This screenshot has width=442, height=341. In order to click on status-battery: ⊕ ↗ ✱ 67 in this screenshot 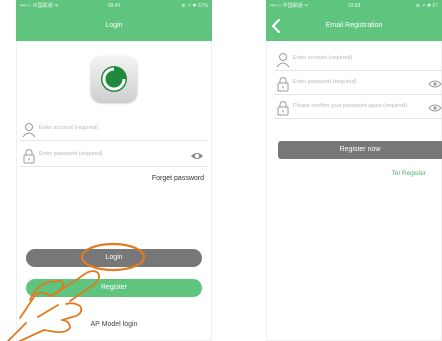, I will do `click(426, 6)`.